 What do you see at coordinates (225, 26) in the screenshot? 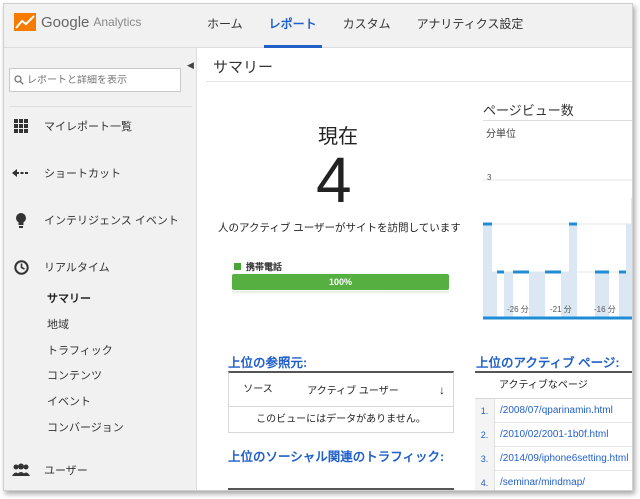
I see `nav-home: ホーム` at bounding box center [225, 26].